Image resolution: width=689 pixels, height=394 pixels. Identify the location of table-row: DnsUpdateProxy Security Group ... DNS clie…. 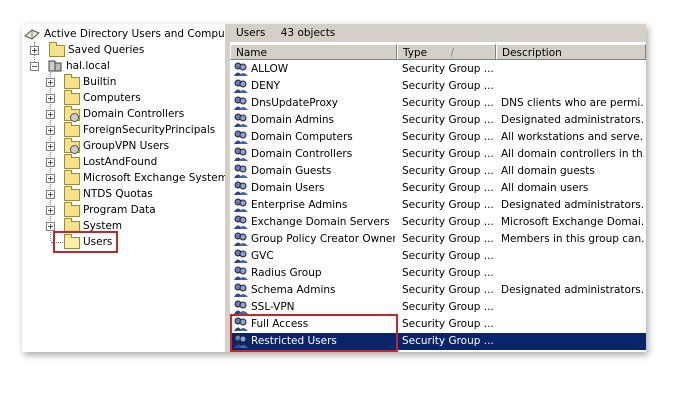
(438, 103).